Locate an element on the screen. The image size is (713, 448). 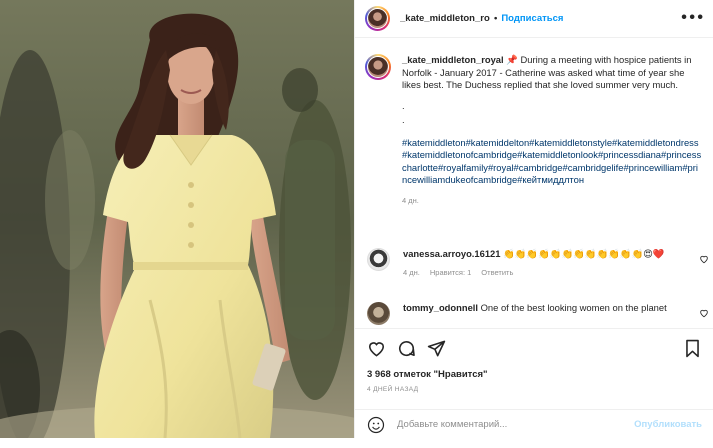
emoji-smiley-icon is located at coordinates (376, 425).